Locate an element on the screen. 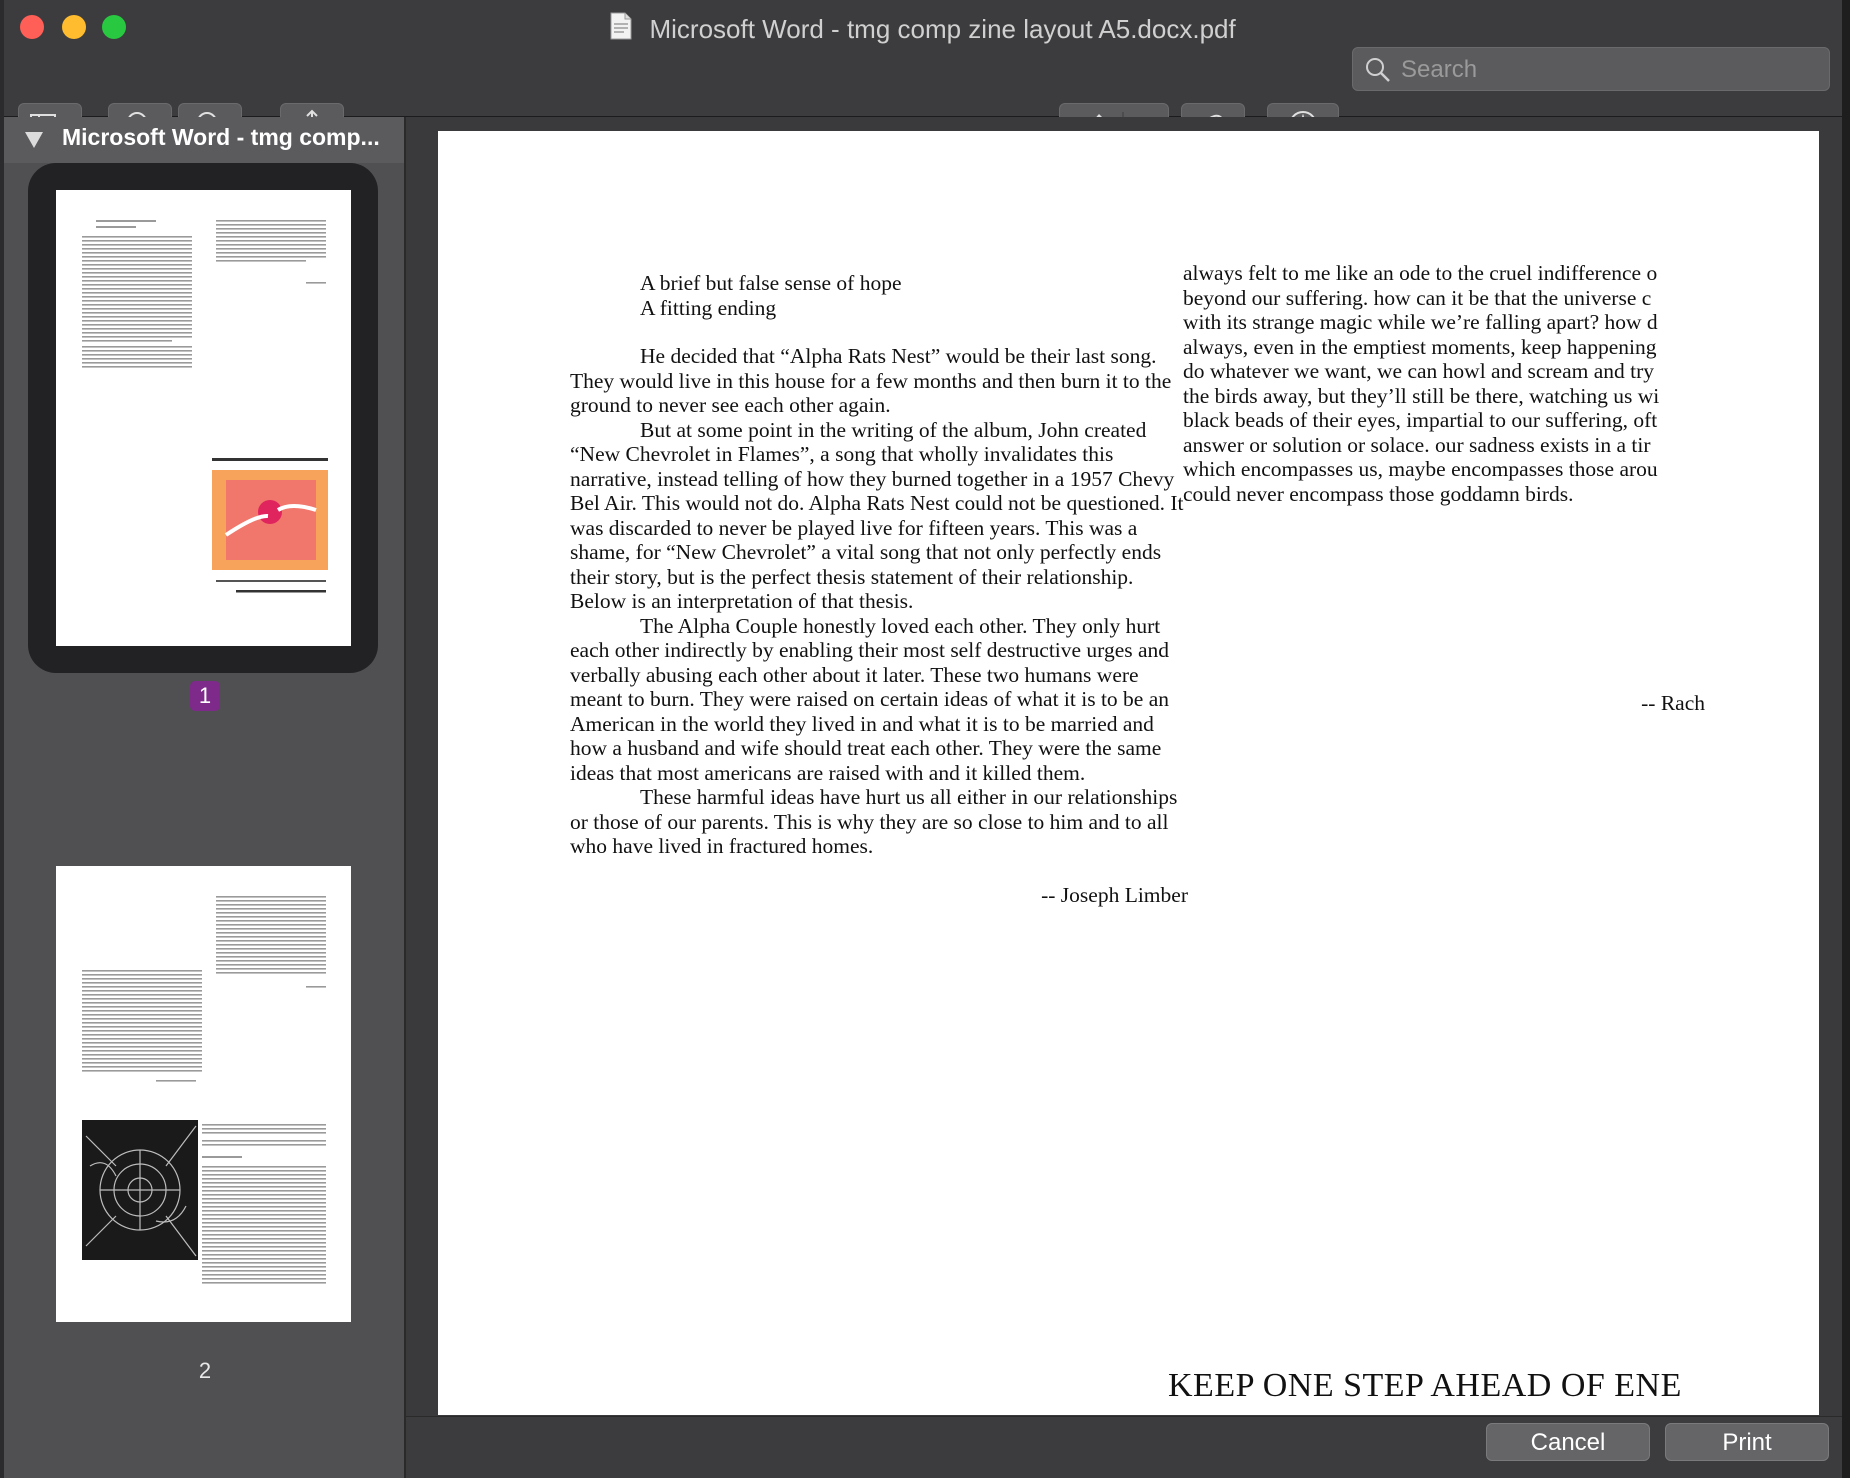 The width and height of the screenshot is (1850, 1478). banner-heading: KEEP ONE STEP AHEAD OF ENE is located at coordinates (1436, 1389).